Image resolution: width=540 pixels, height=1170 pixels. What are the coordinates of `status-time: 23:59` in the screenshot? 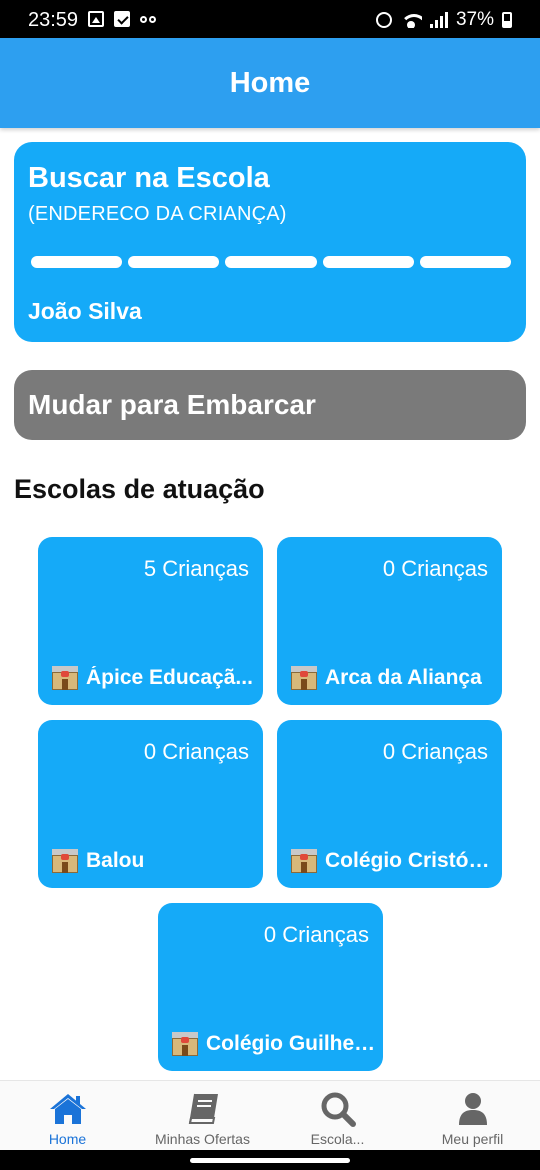 It's located at (53, 20).